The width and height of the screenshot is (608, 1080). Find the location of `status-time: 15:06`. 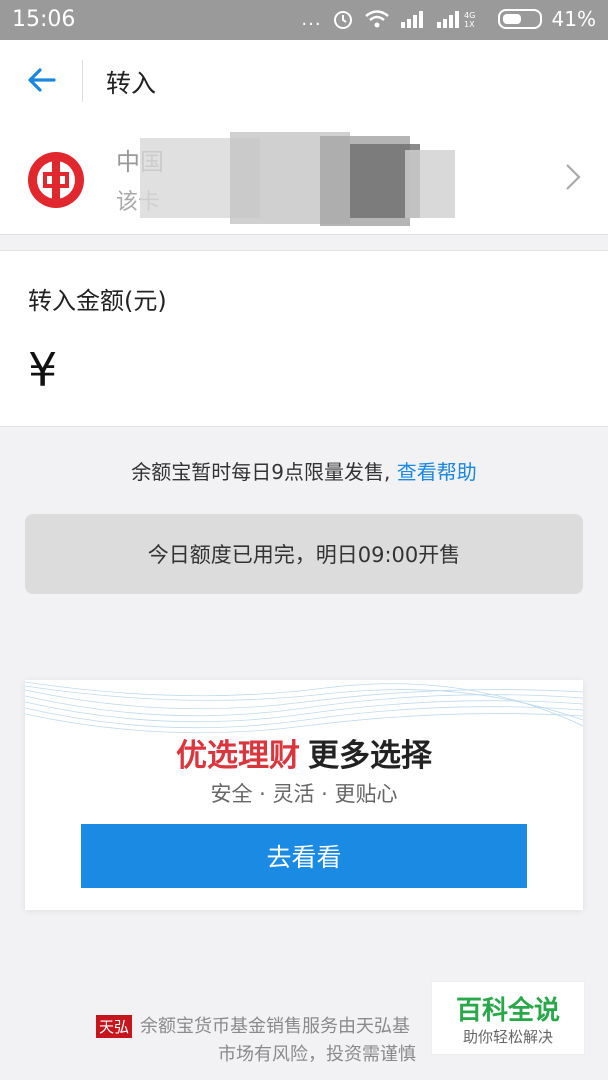

status-time: 15:06 is located at coordinates (44, 19).